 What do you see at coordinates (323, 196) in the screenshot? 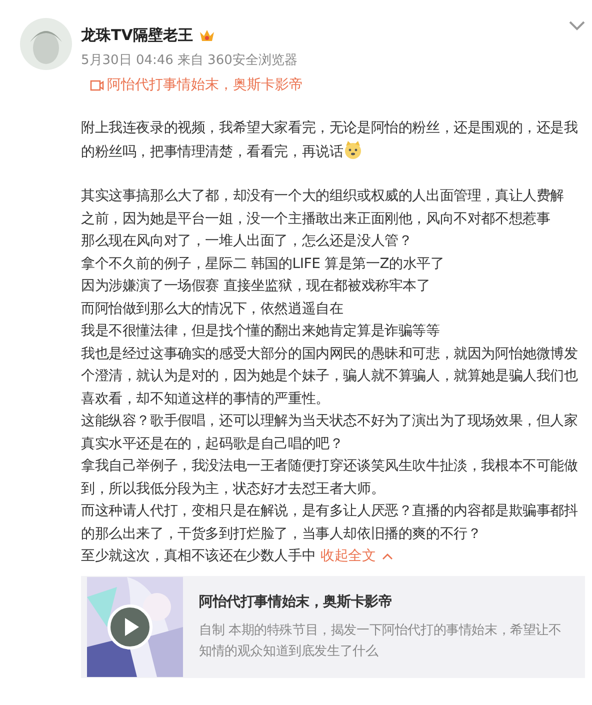
I see `post-line: 其实这事搞那么大了都，却没有一个大的组织或权威的人出面管理，真让人费解` at bounding box center [323, 196].